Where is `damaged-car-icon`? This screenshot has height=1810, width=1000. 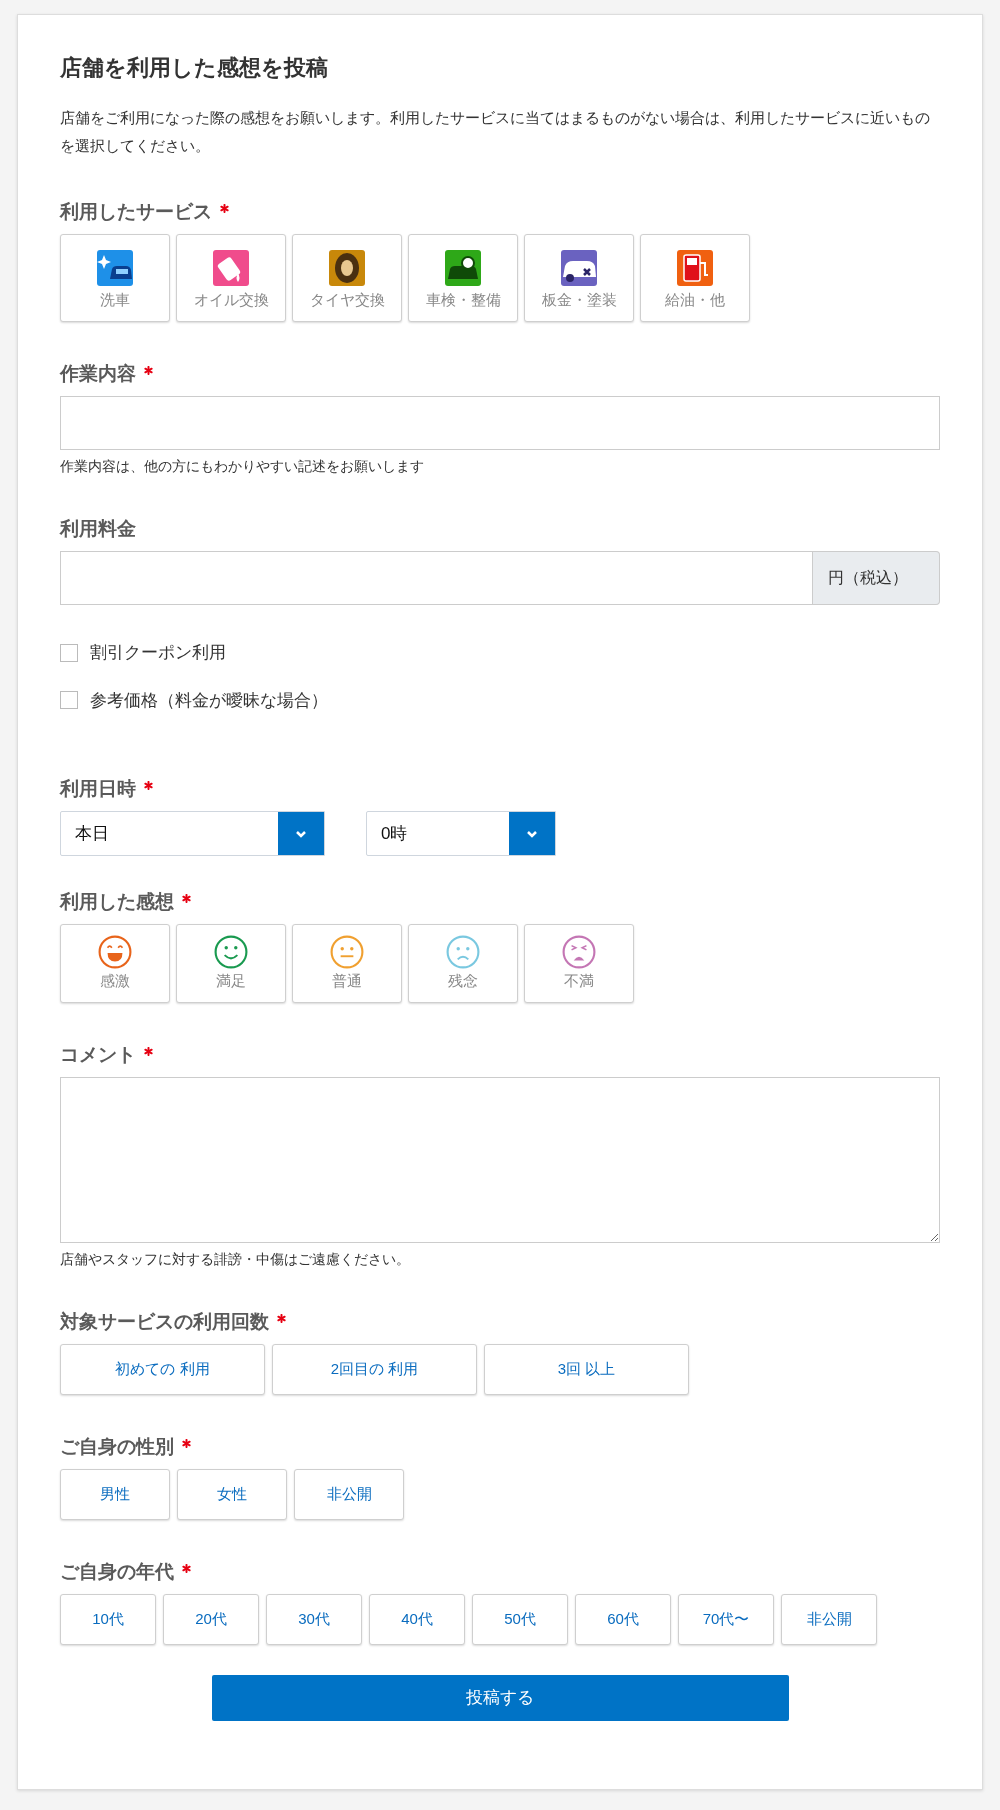 damaged-car-icon is located at coordinates (579, 267).